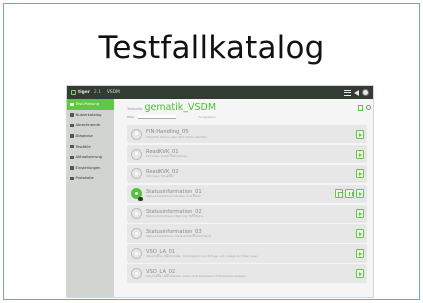 The width and height of the screenshot is (423, 303). I want to click on sidebar-item: Diagnose, so click(90, 136).